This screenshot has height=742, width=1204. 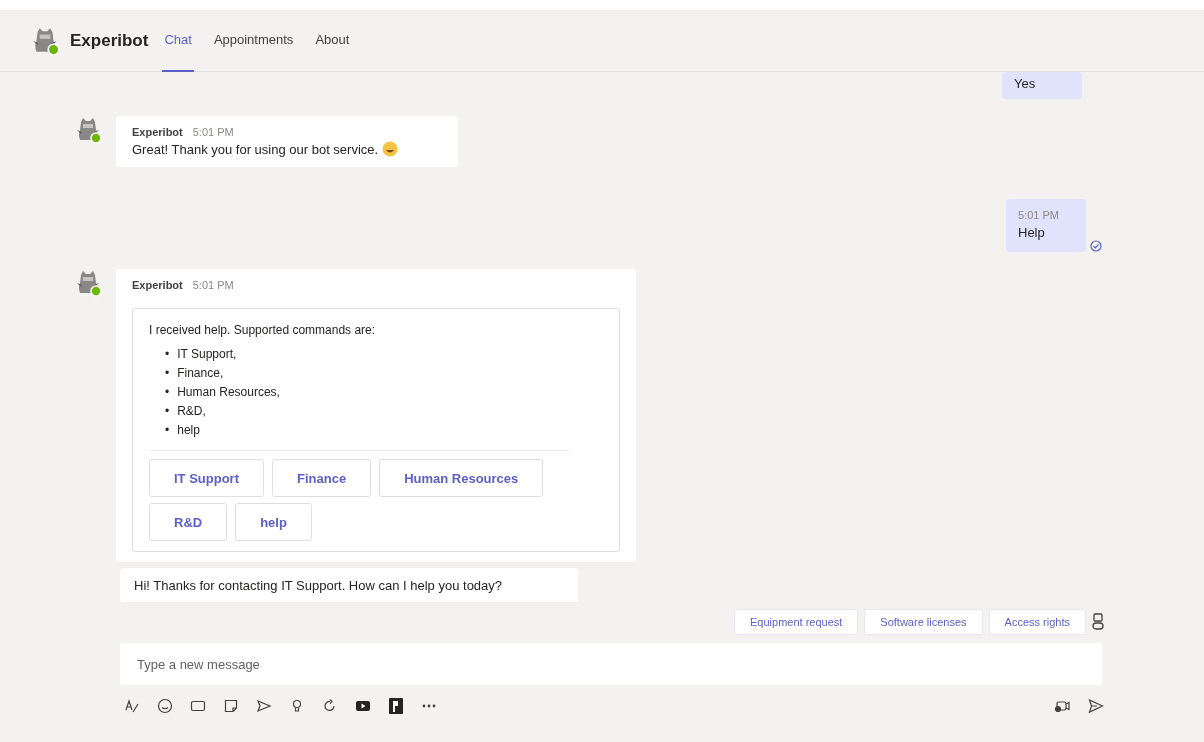 What do you see at coordinates (318, 585) in the screenshot?
I see `message-text: Hi! Thanks for contacting IT Support. How can I help you today?` at bounding box center [318, 585].